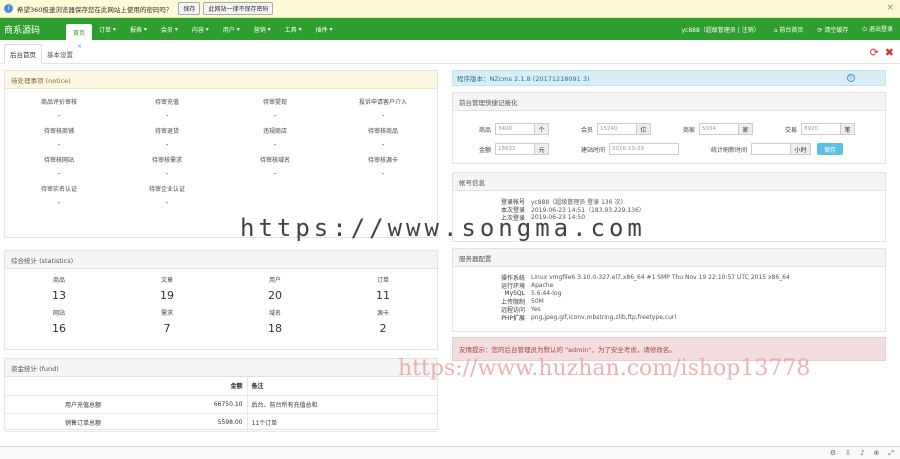  What do you see at coordinates (874, 52) in the screenshot?
I see `refresh-icon: ⟳` at bounding box center [874, 52].